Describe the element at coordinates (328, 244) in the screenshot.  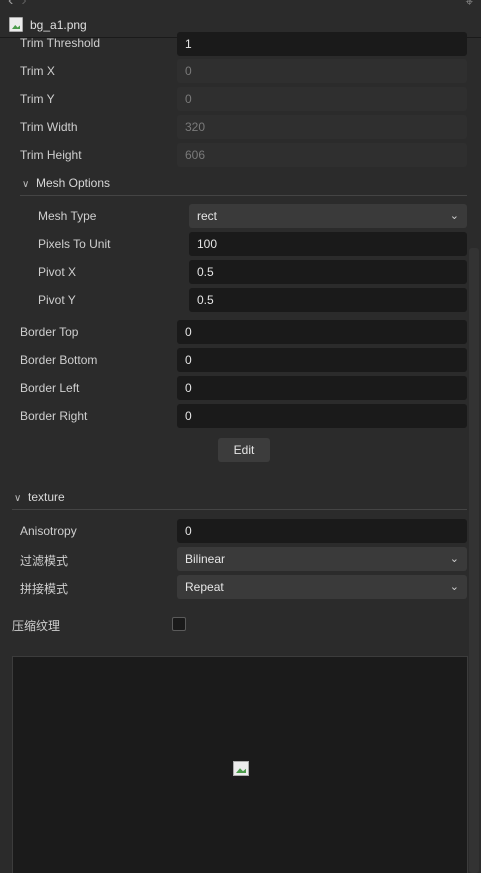
I see `pixels-to-unit-input: 100` at that location.